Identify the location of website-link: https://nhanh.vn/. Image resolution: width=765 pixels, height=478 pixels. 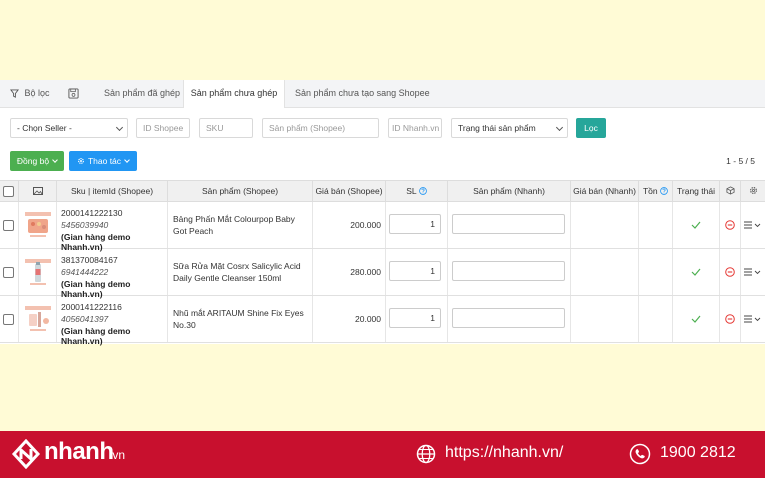
(504, 453).